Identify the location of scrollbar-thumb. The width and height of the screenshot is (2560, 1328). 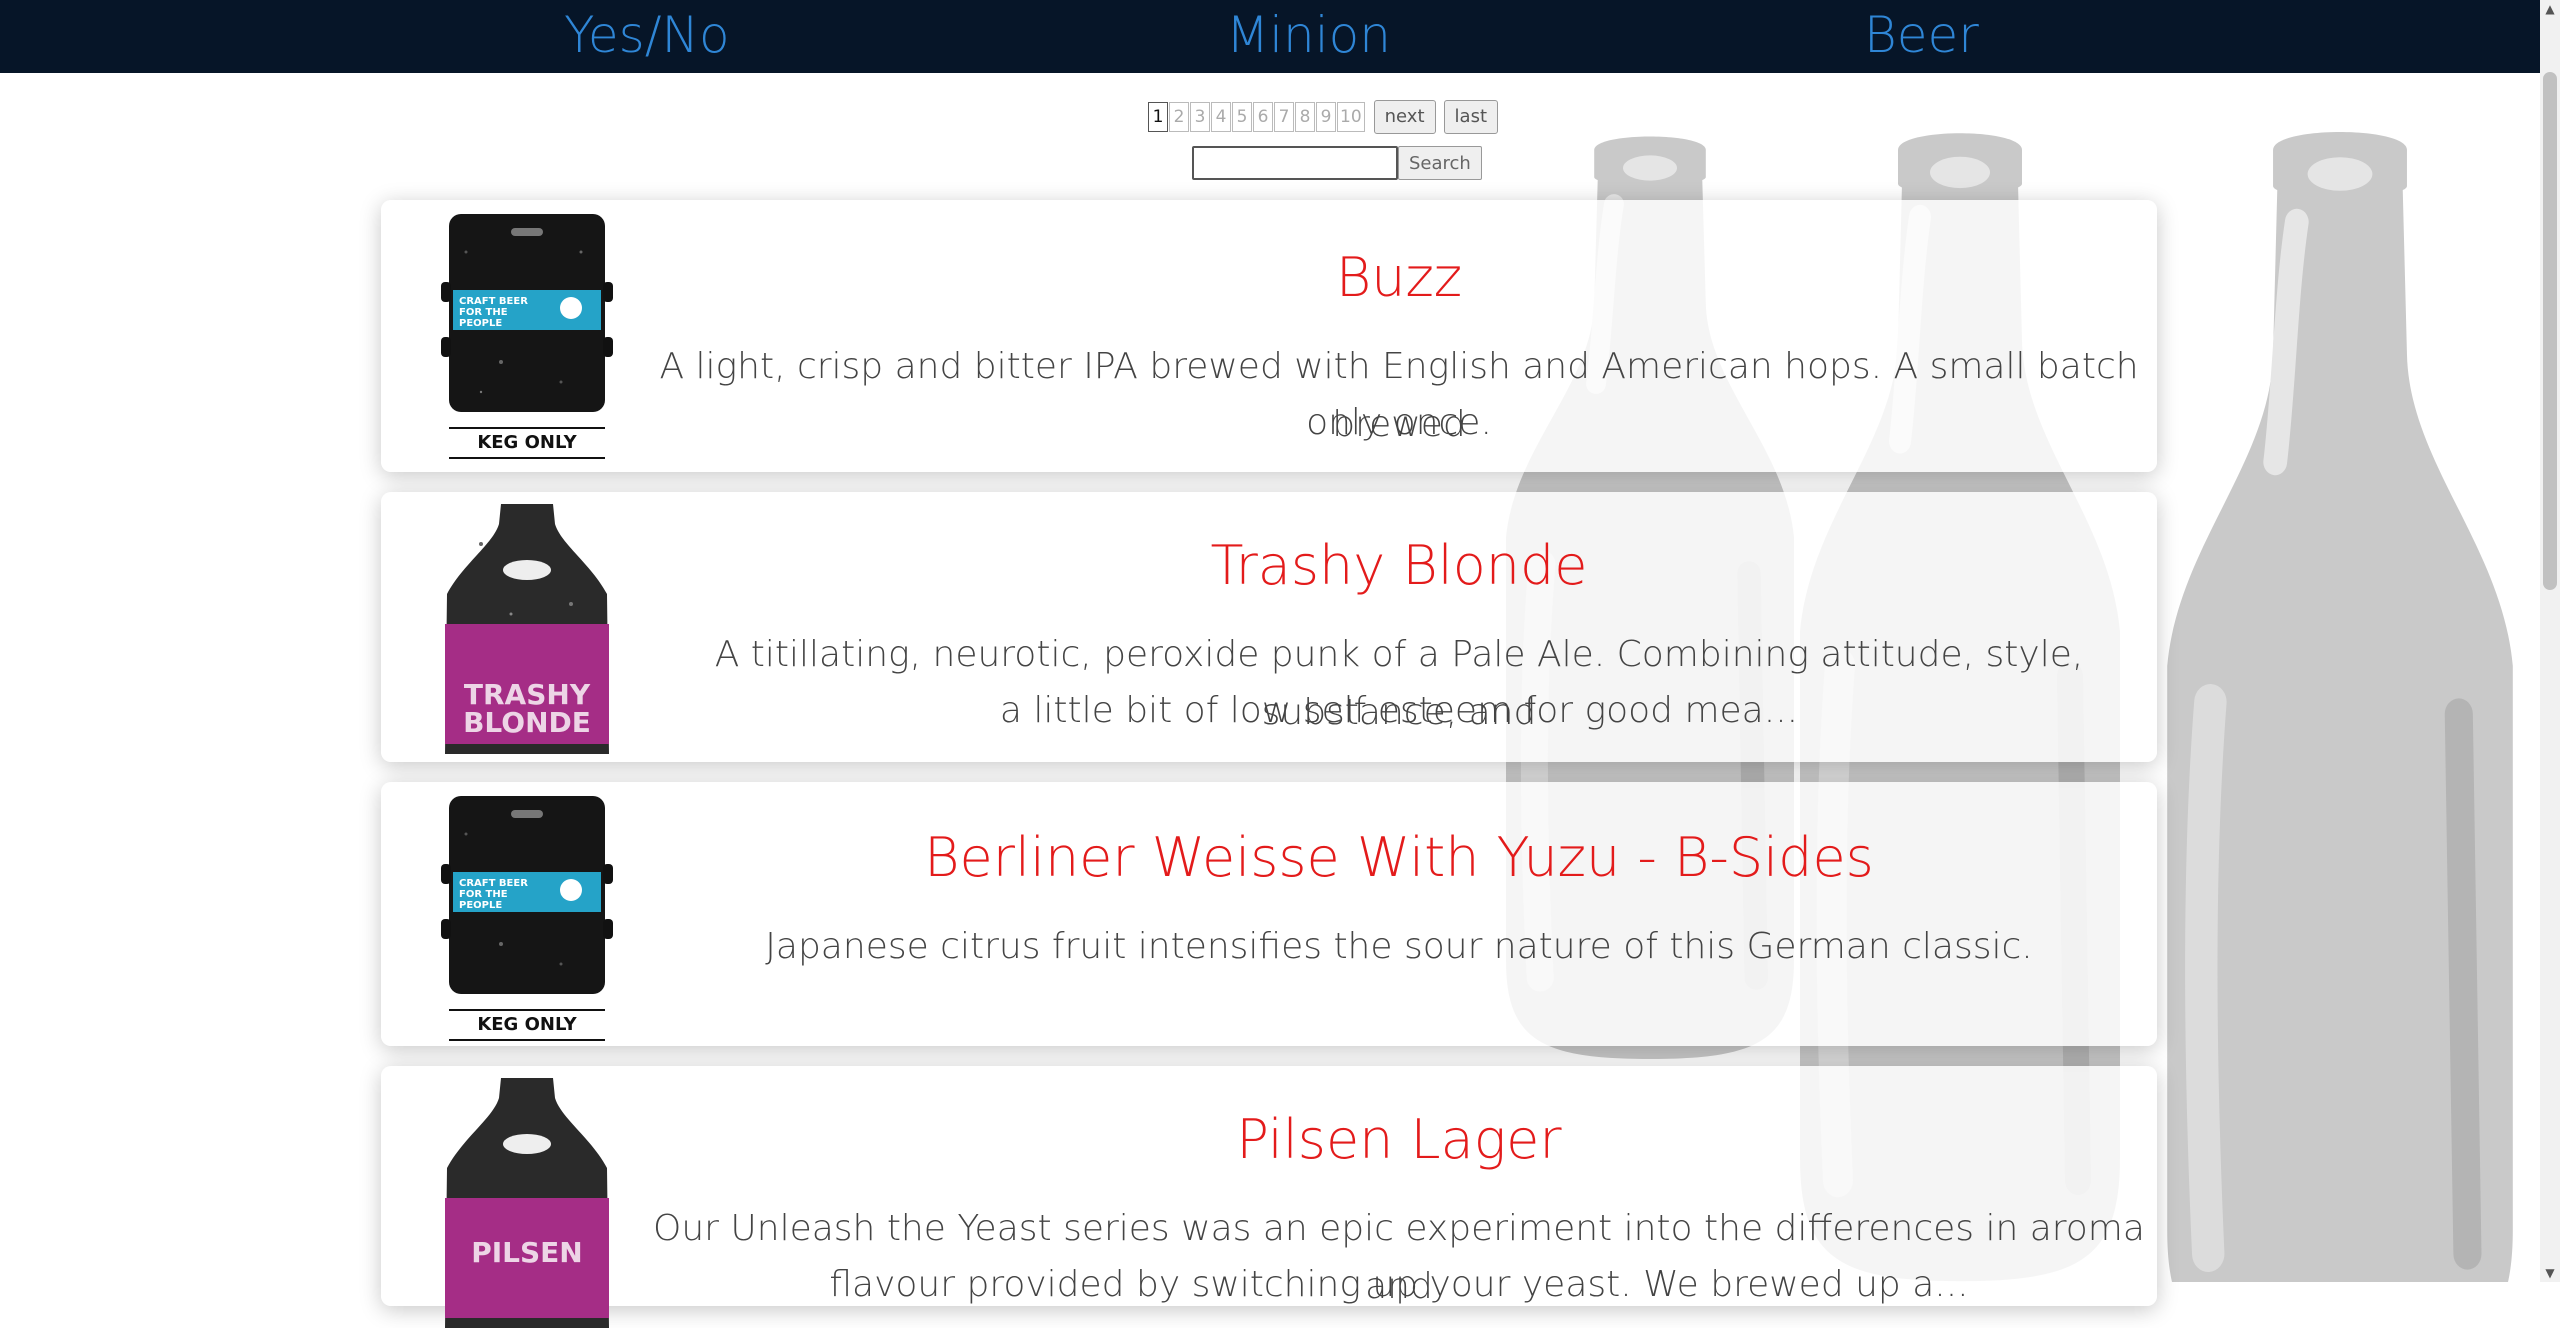
(2550, 331).